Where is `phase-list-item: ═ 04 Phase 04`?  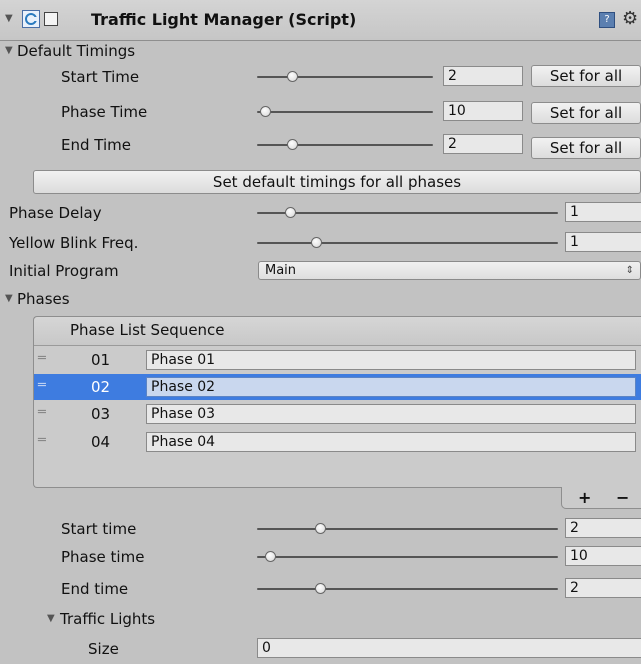 phase-list-item: ═ 04 Phase 04 is located at coordinates (337, 442).